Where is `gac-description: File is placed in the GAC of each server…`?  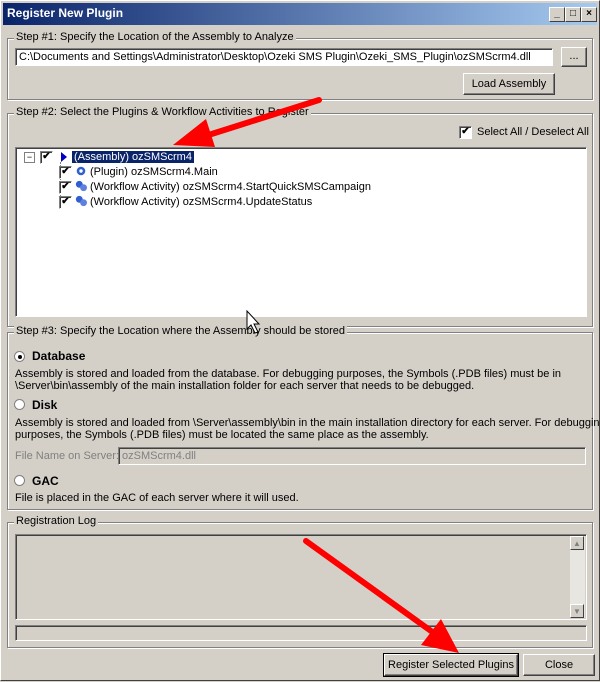 gac-description: File is placed in the GAC of each server… is located at coordinates (157, 498).